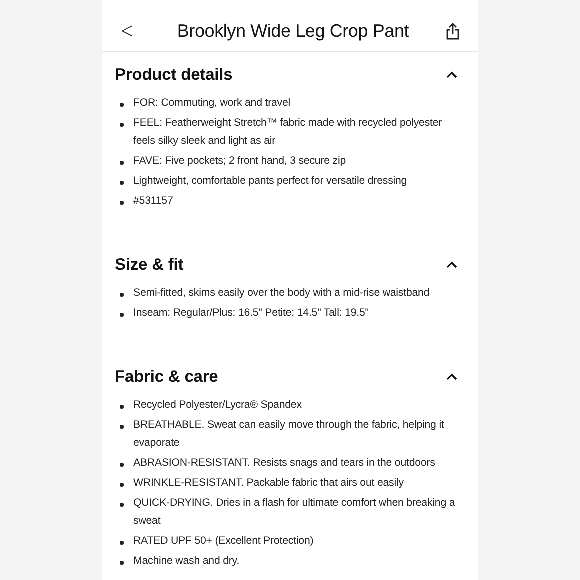  What do you see at coordinates (240, 161) in the screenshot?
I see `bullet-text: FAVE: Five pockets; 2 front hand, 3 secure zip` at bounding box center [240, 161].